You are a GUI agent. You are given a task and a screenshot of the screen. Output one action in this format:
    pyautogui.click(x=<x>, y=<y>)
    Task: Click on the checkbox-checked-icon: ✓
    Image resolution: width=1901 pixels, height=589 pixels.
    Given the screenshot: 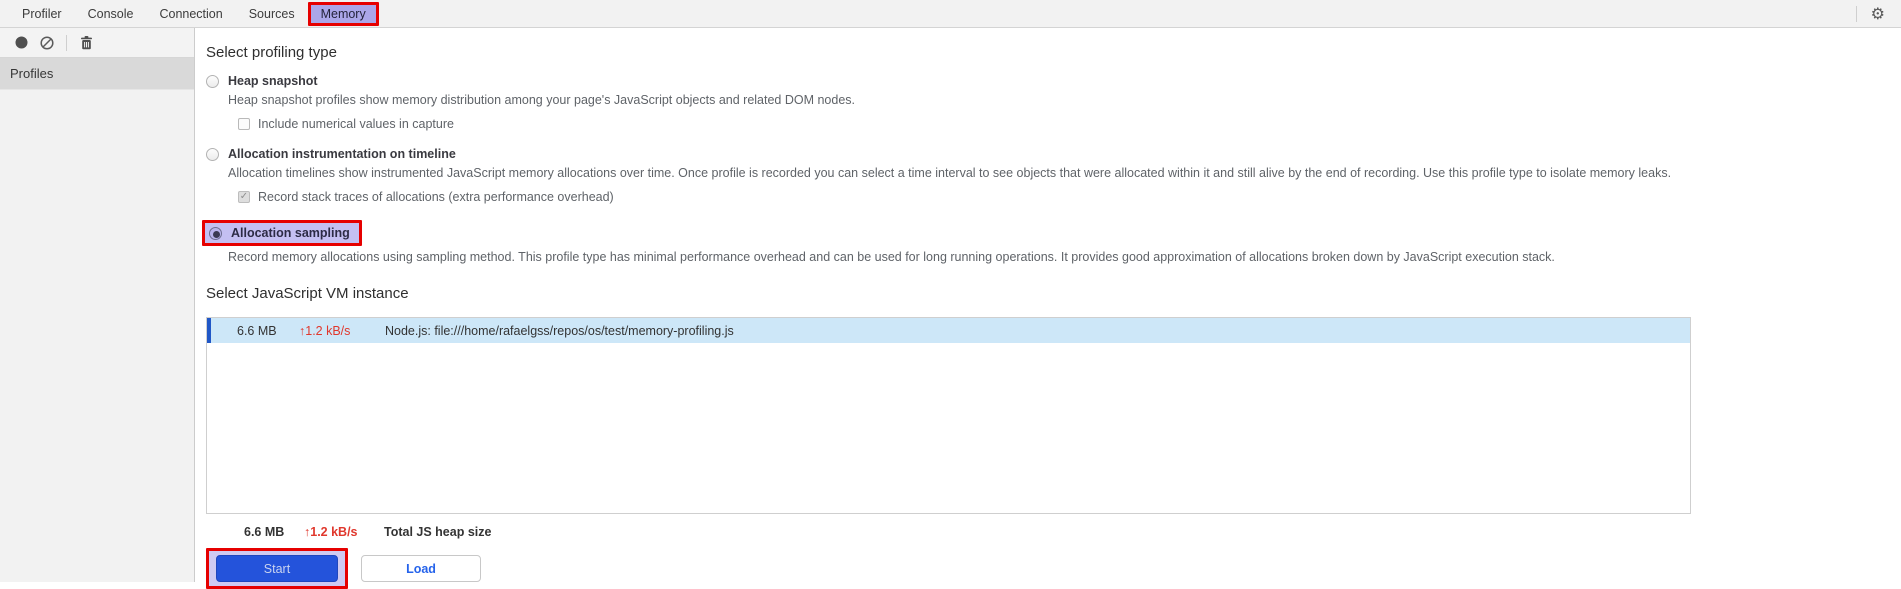 What is the action you would take?
    pyautogui.click(x=244, y=197)
    